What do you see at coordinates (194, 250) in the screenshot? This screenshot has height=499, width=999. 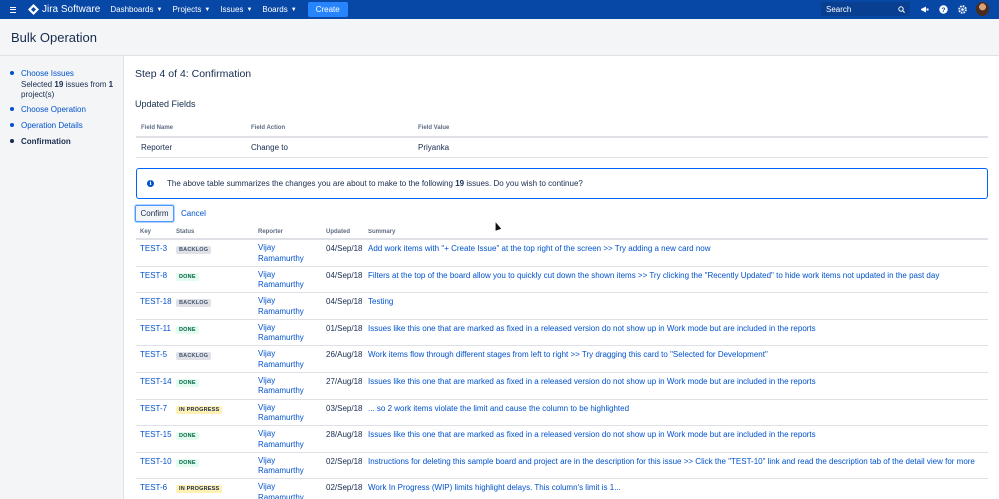 I see `status-badge: BACKLOG` at bounding box center [194, 250].